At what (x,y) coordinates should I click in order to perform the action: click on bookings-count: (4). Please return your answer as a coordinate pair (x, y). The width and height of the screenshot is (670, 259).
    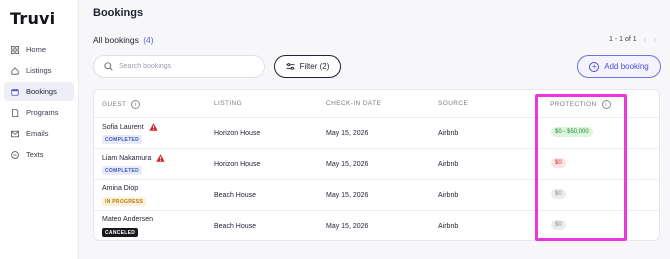
    Looking at the image, I should click on (148, 40).